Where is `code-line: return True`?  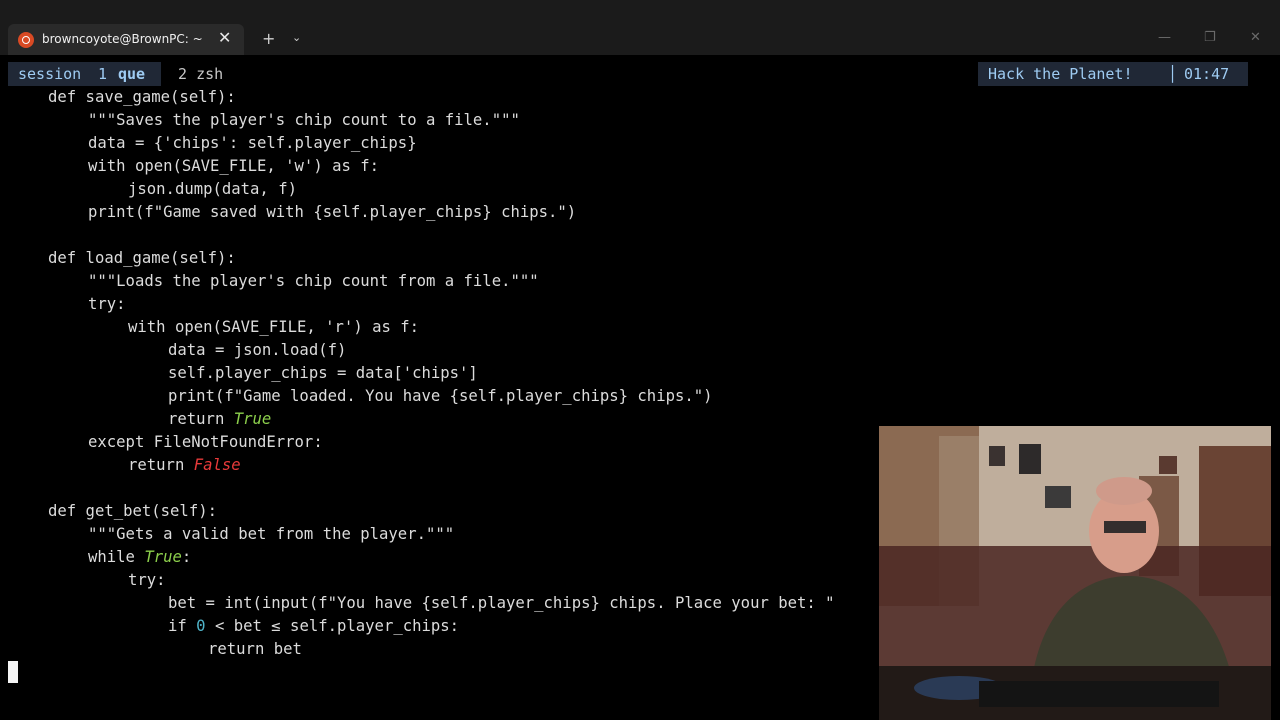
code-line: return True is located at coordinates (219, 419).